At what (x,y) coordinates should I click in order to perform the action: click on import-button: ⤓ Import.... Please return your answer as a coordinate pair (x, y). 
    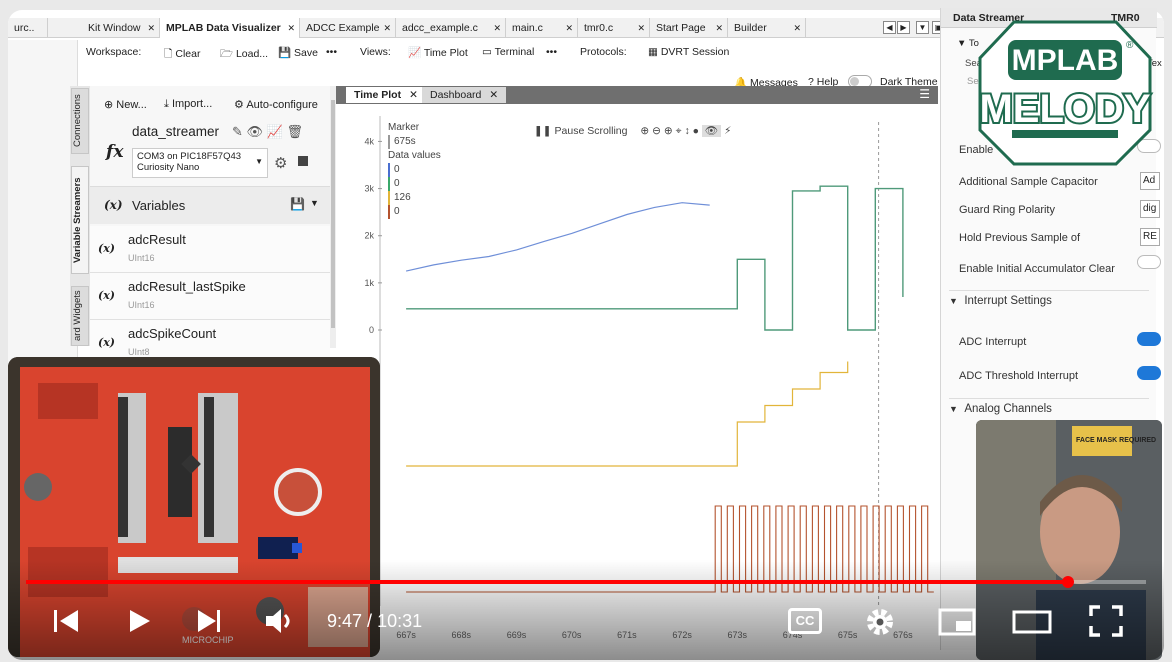
    Looking at the image, I should click on (188, 104).